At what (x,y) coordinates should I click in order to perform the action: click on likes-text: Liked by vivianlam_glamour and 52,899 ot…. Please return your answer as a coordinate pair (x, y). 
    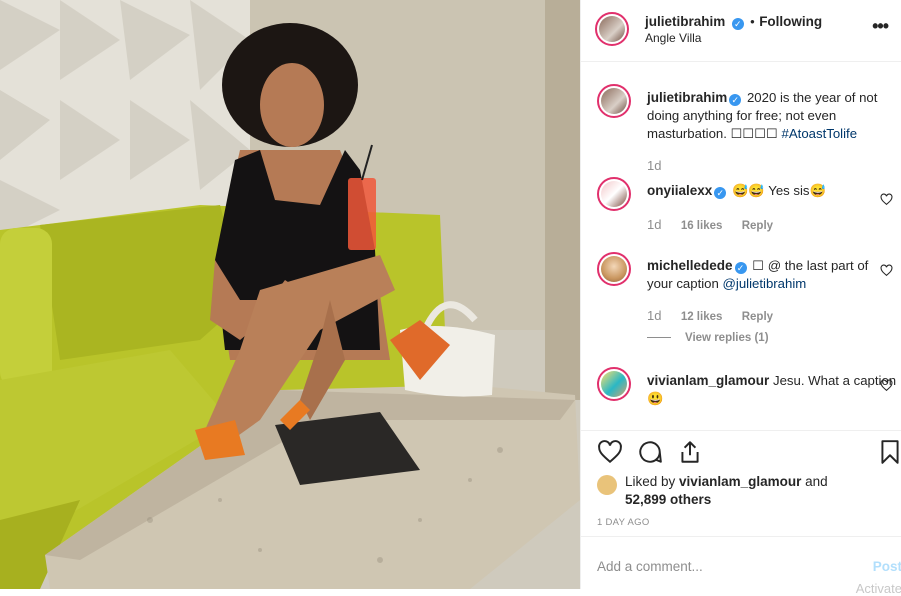
    Looking at the image, I should click on (735, 491).